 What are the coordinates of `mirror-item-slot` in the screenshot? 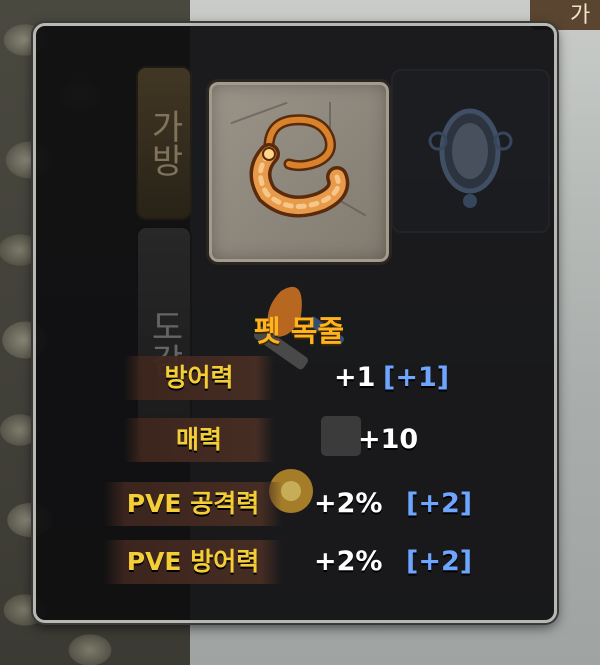 It's located at (470, 151).